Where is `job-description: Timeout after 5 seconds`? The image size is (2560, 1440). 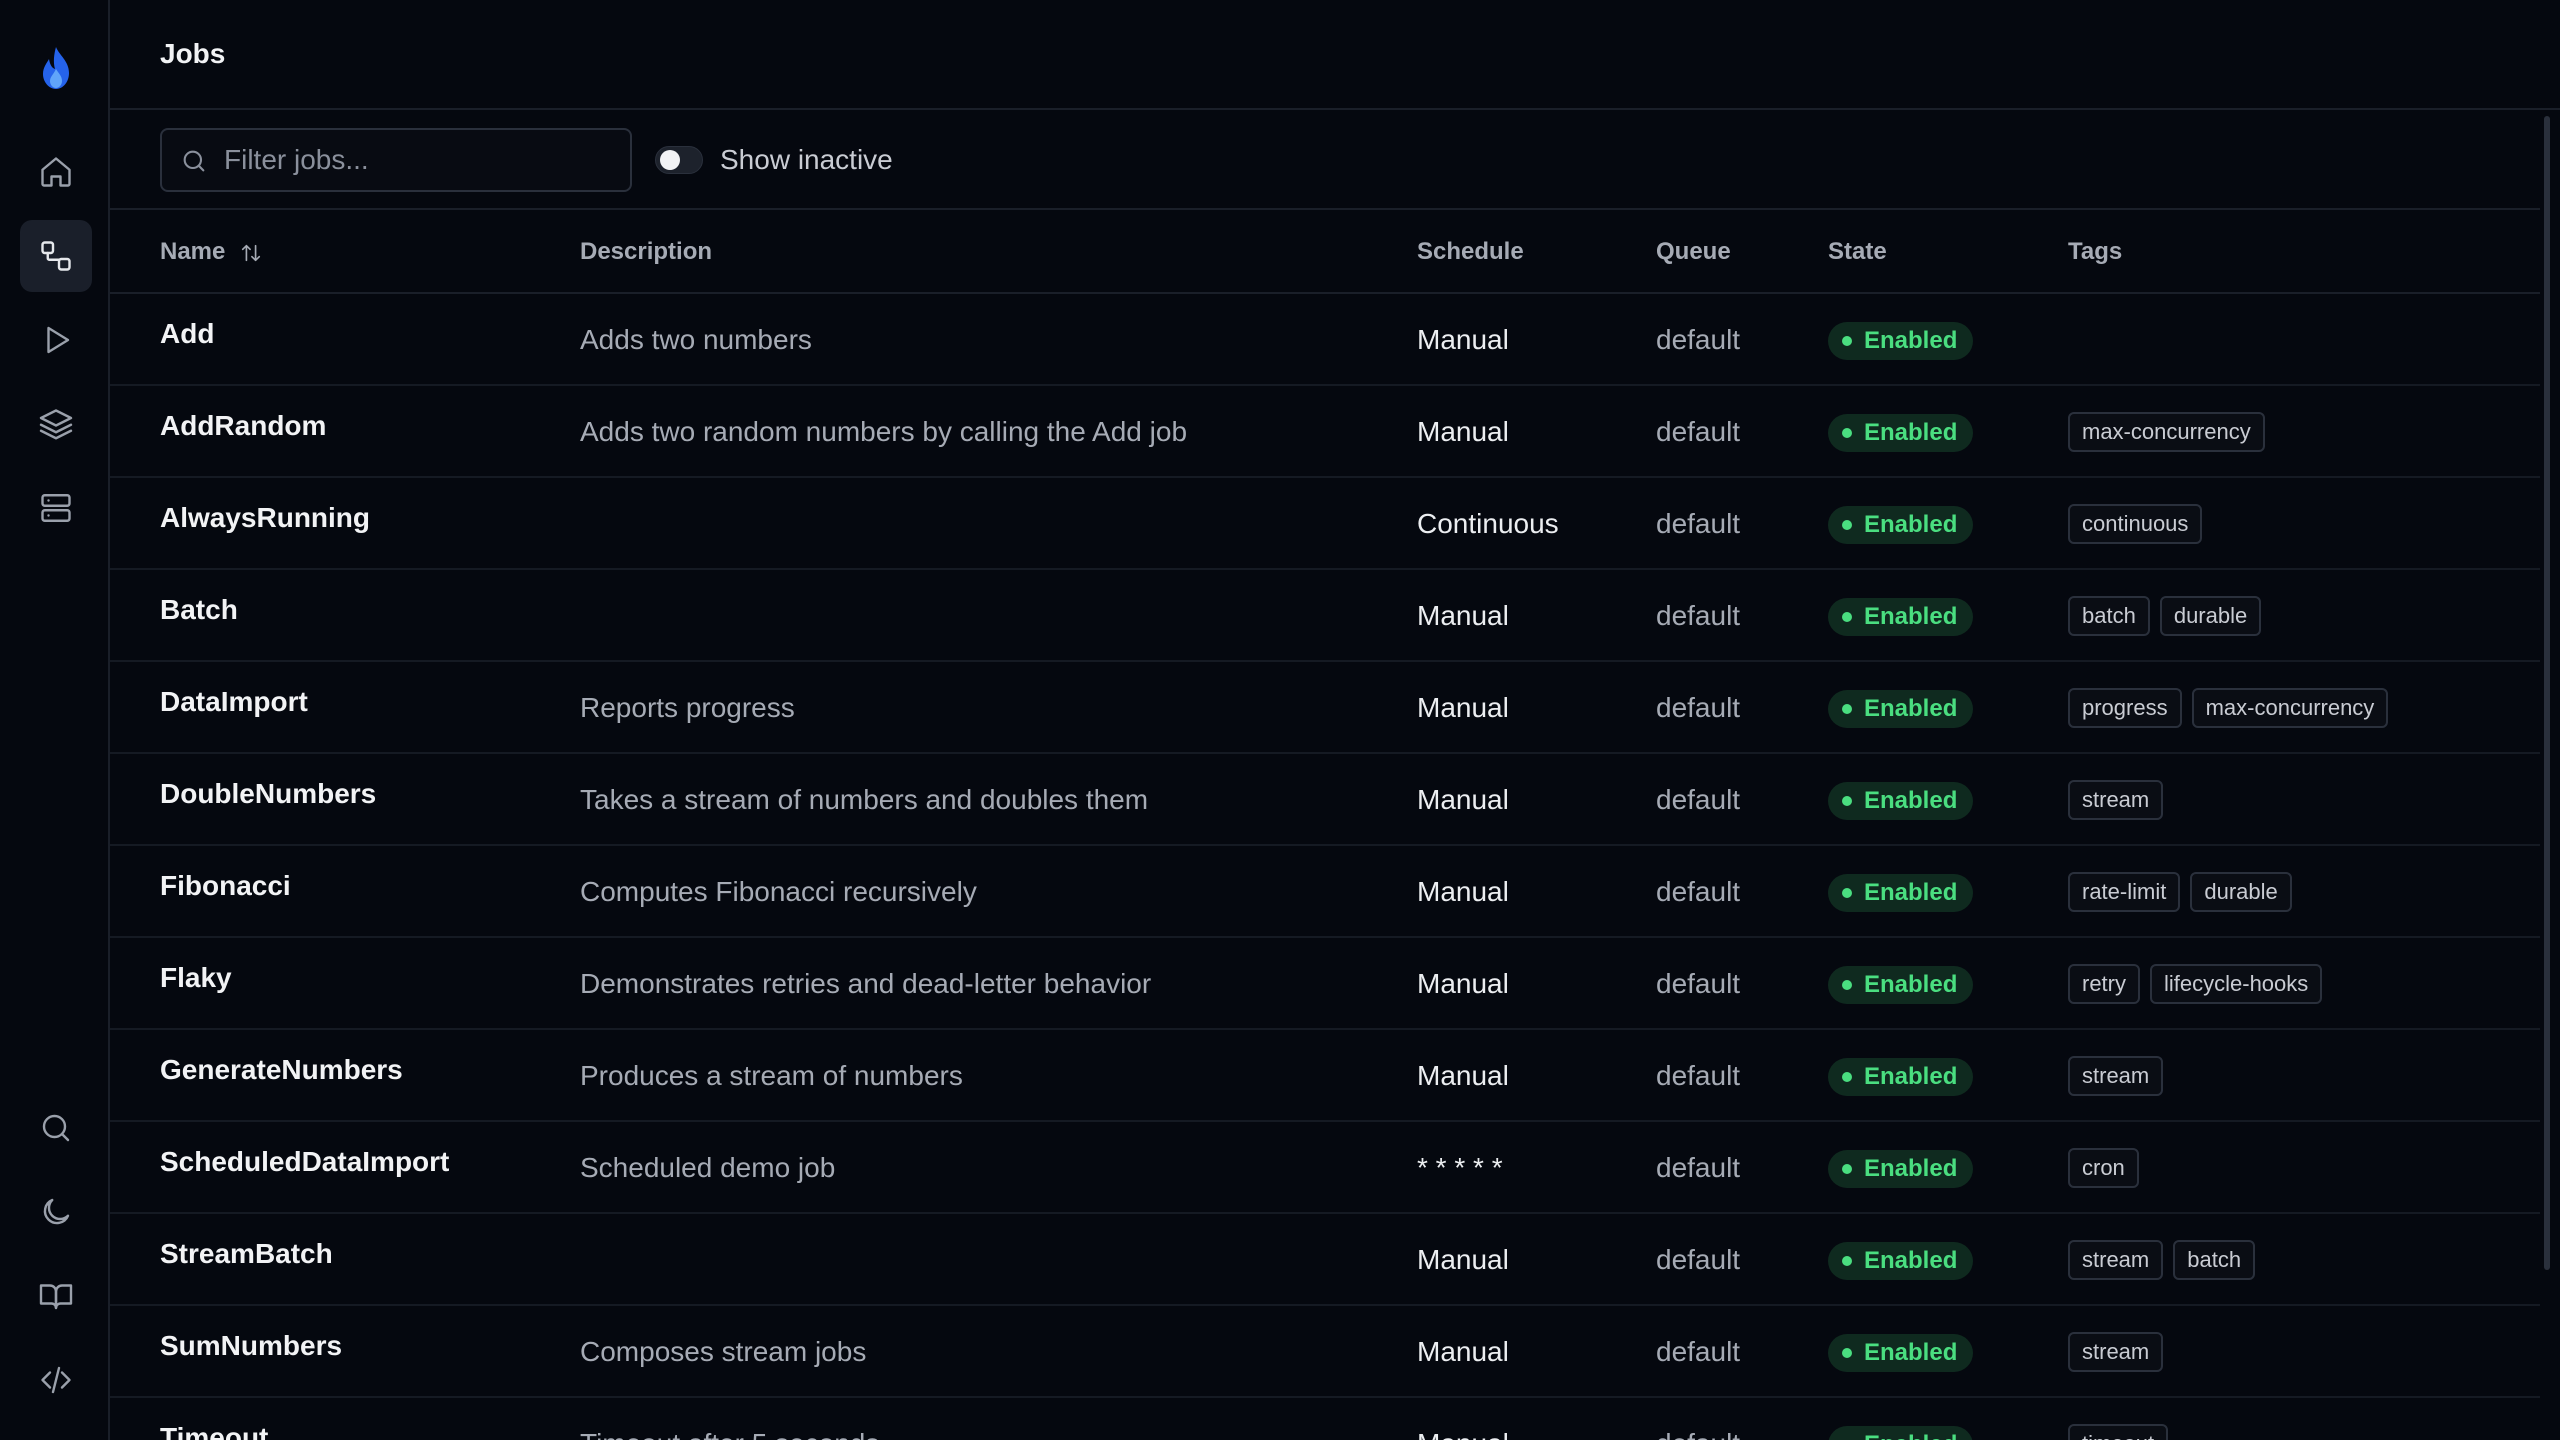 job-description: Timeout after 5 seconds is located at coordinates (729, 1434).